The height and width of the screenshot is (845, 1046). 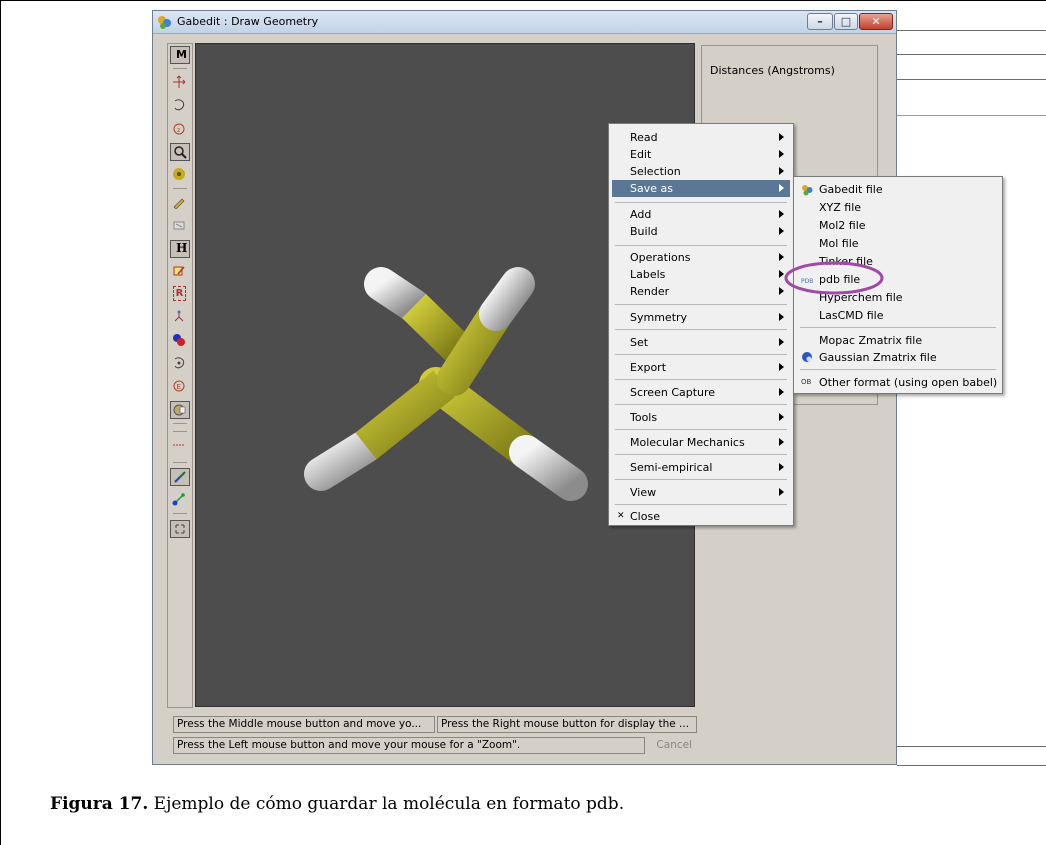 What do you see at coordinates (701, 367) in the screenshot?
I see `menu-item-export: Export` at bounding box center [701, 367].